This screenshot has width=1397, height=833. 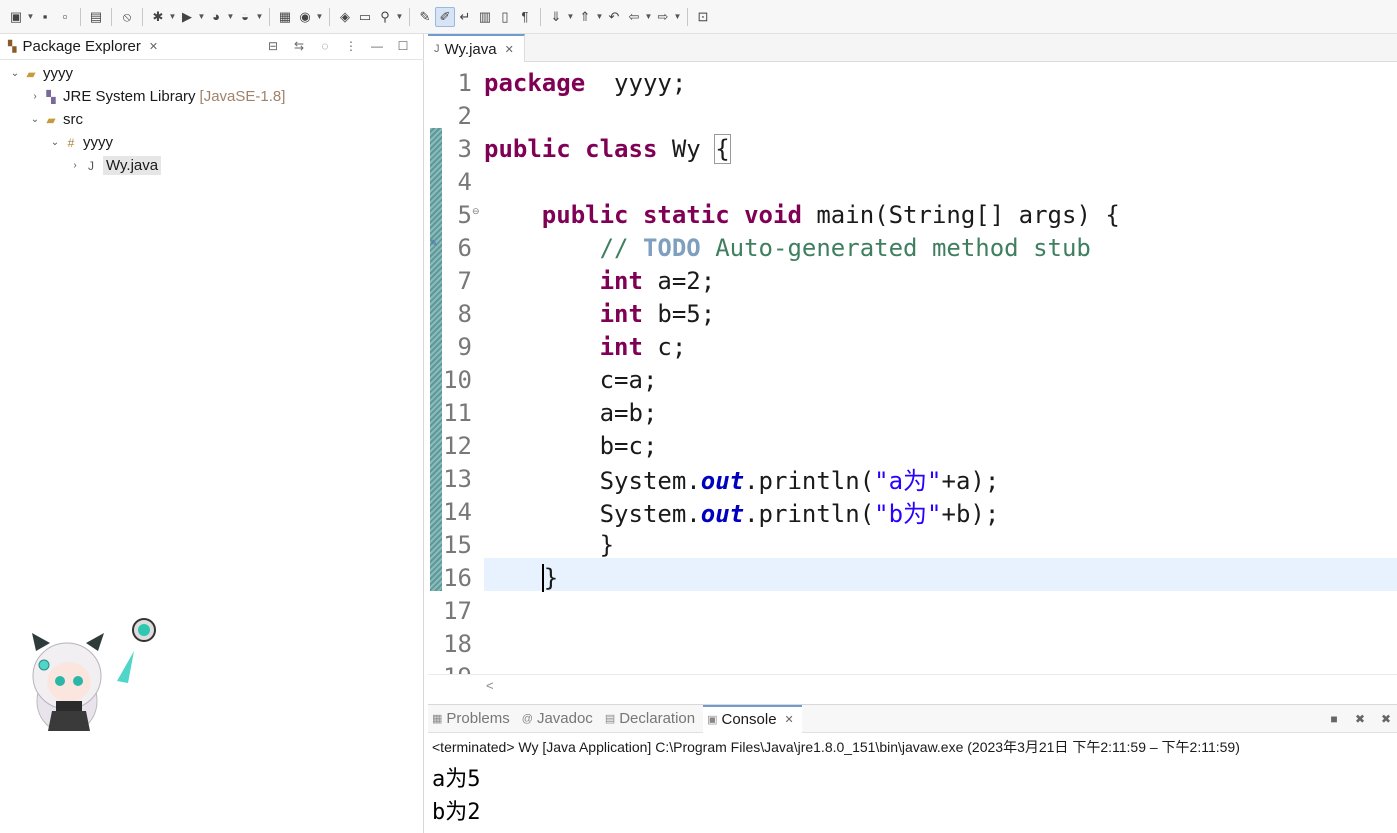 I want to click on line-number: 9, so click(x=464, y=346).